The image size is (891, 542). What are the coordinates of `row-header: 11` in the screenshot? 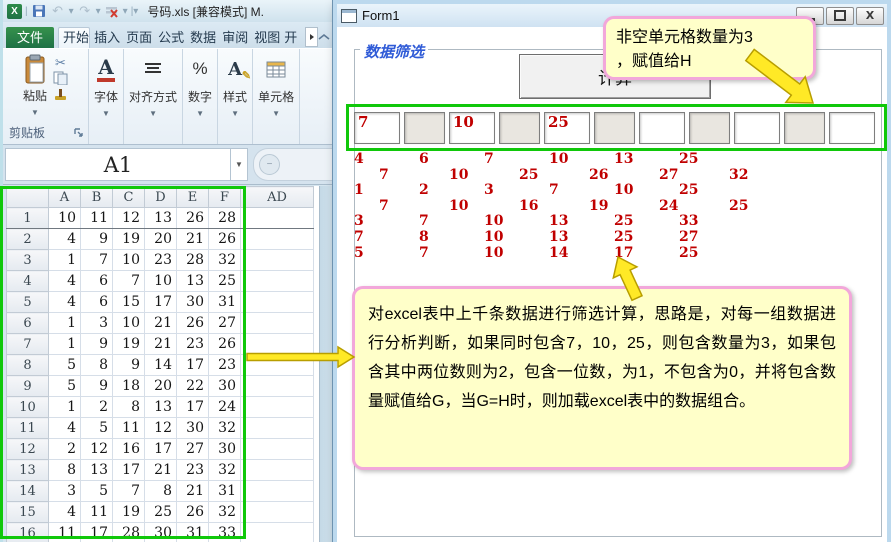 It's located at (27, 428).